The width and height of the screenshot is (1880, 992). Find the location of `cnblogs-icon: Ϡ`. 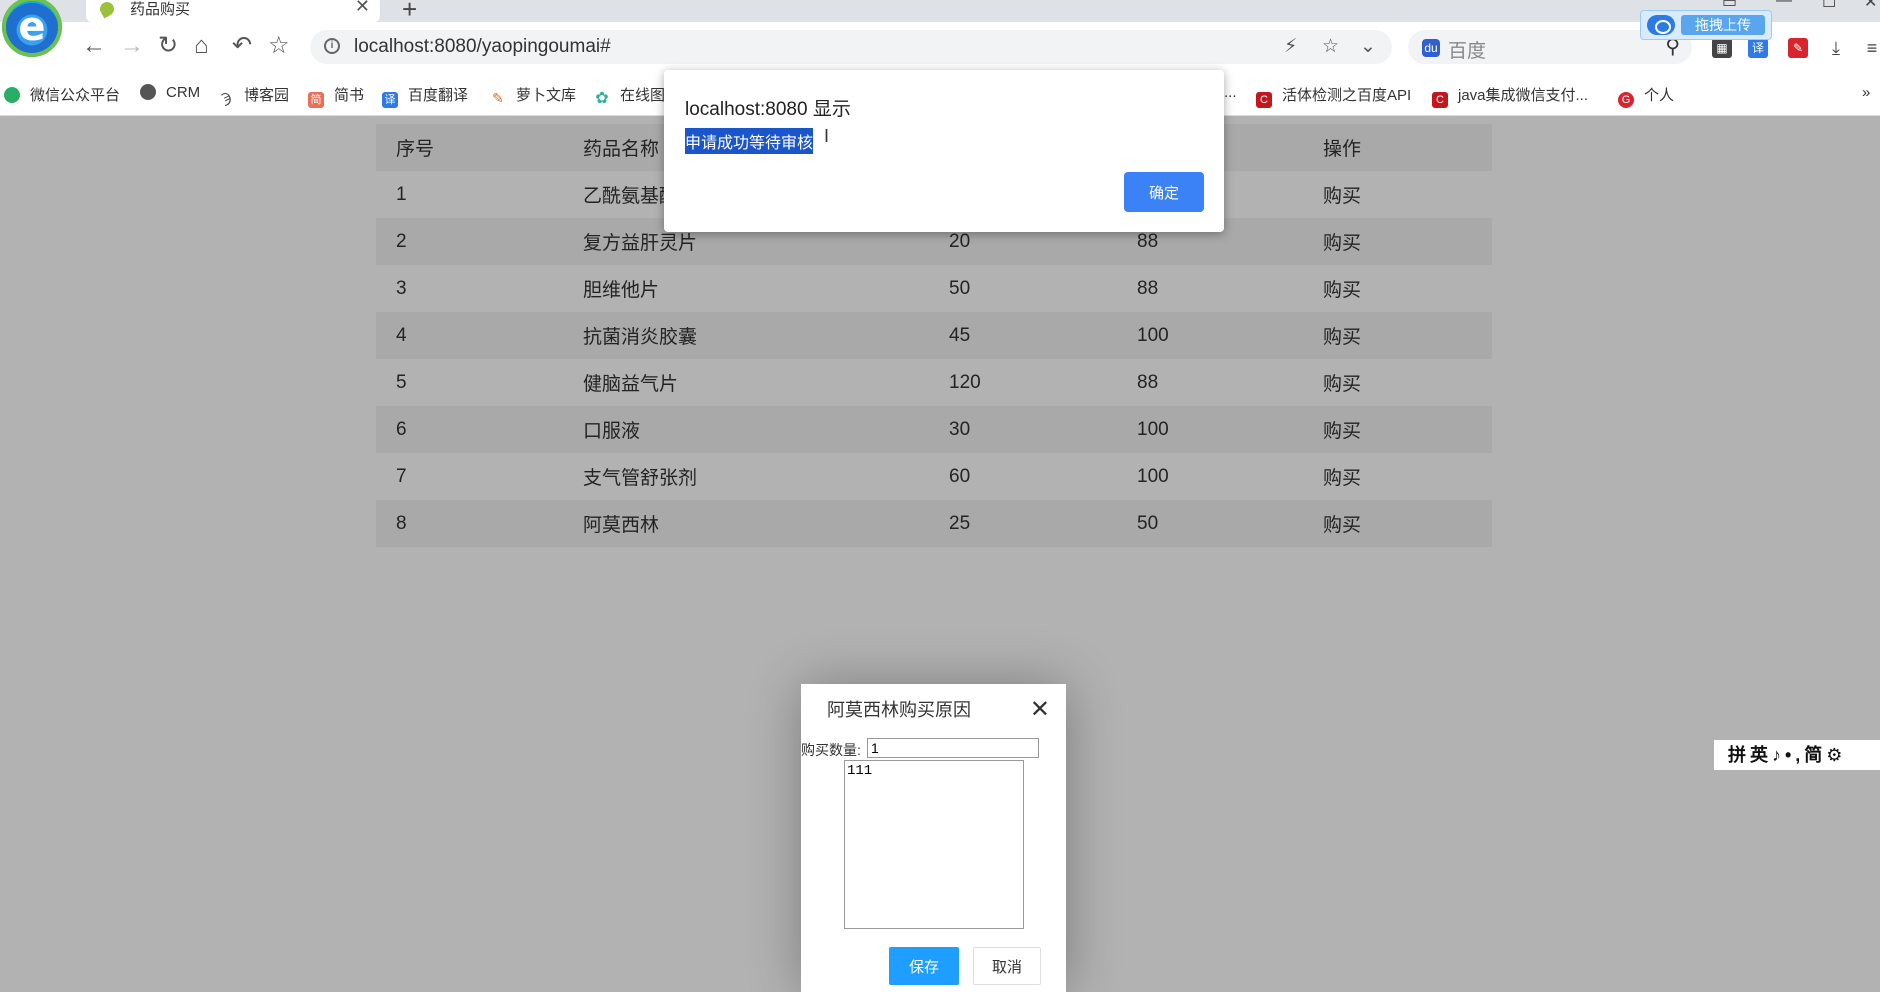

cnblogs-icon: Ϡ is located at coordinates (226, 98).